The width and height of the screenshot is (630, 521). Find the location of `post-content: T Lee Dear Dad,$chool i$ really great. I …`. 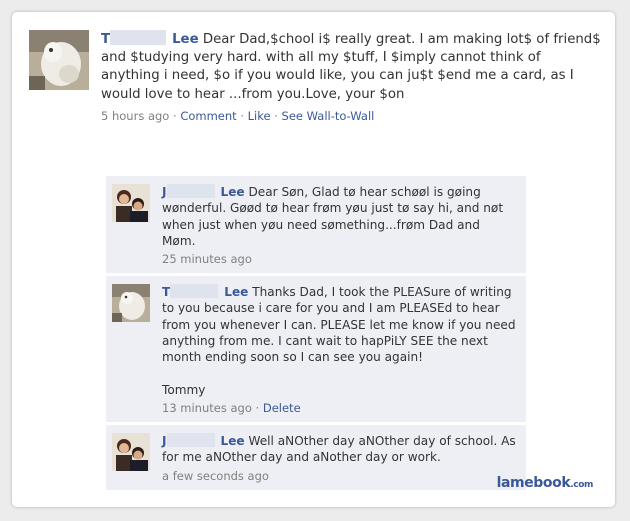

post-content: T Lee Dear Dad,$chool i$ really great. I … is located at coordinates (351, 77).